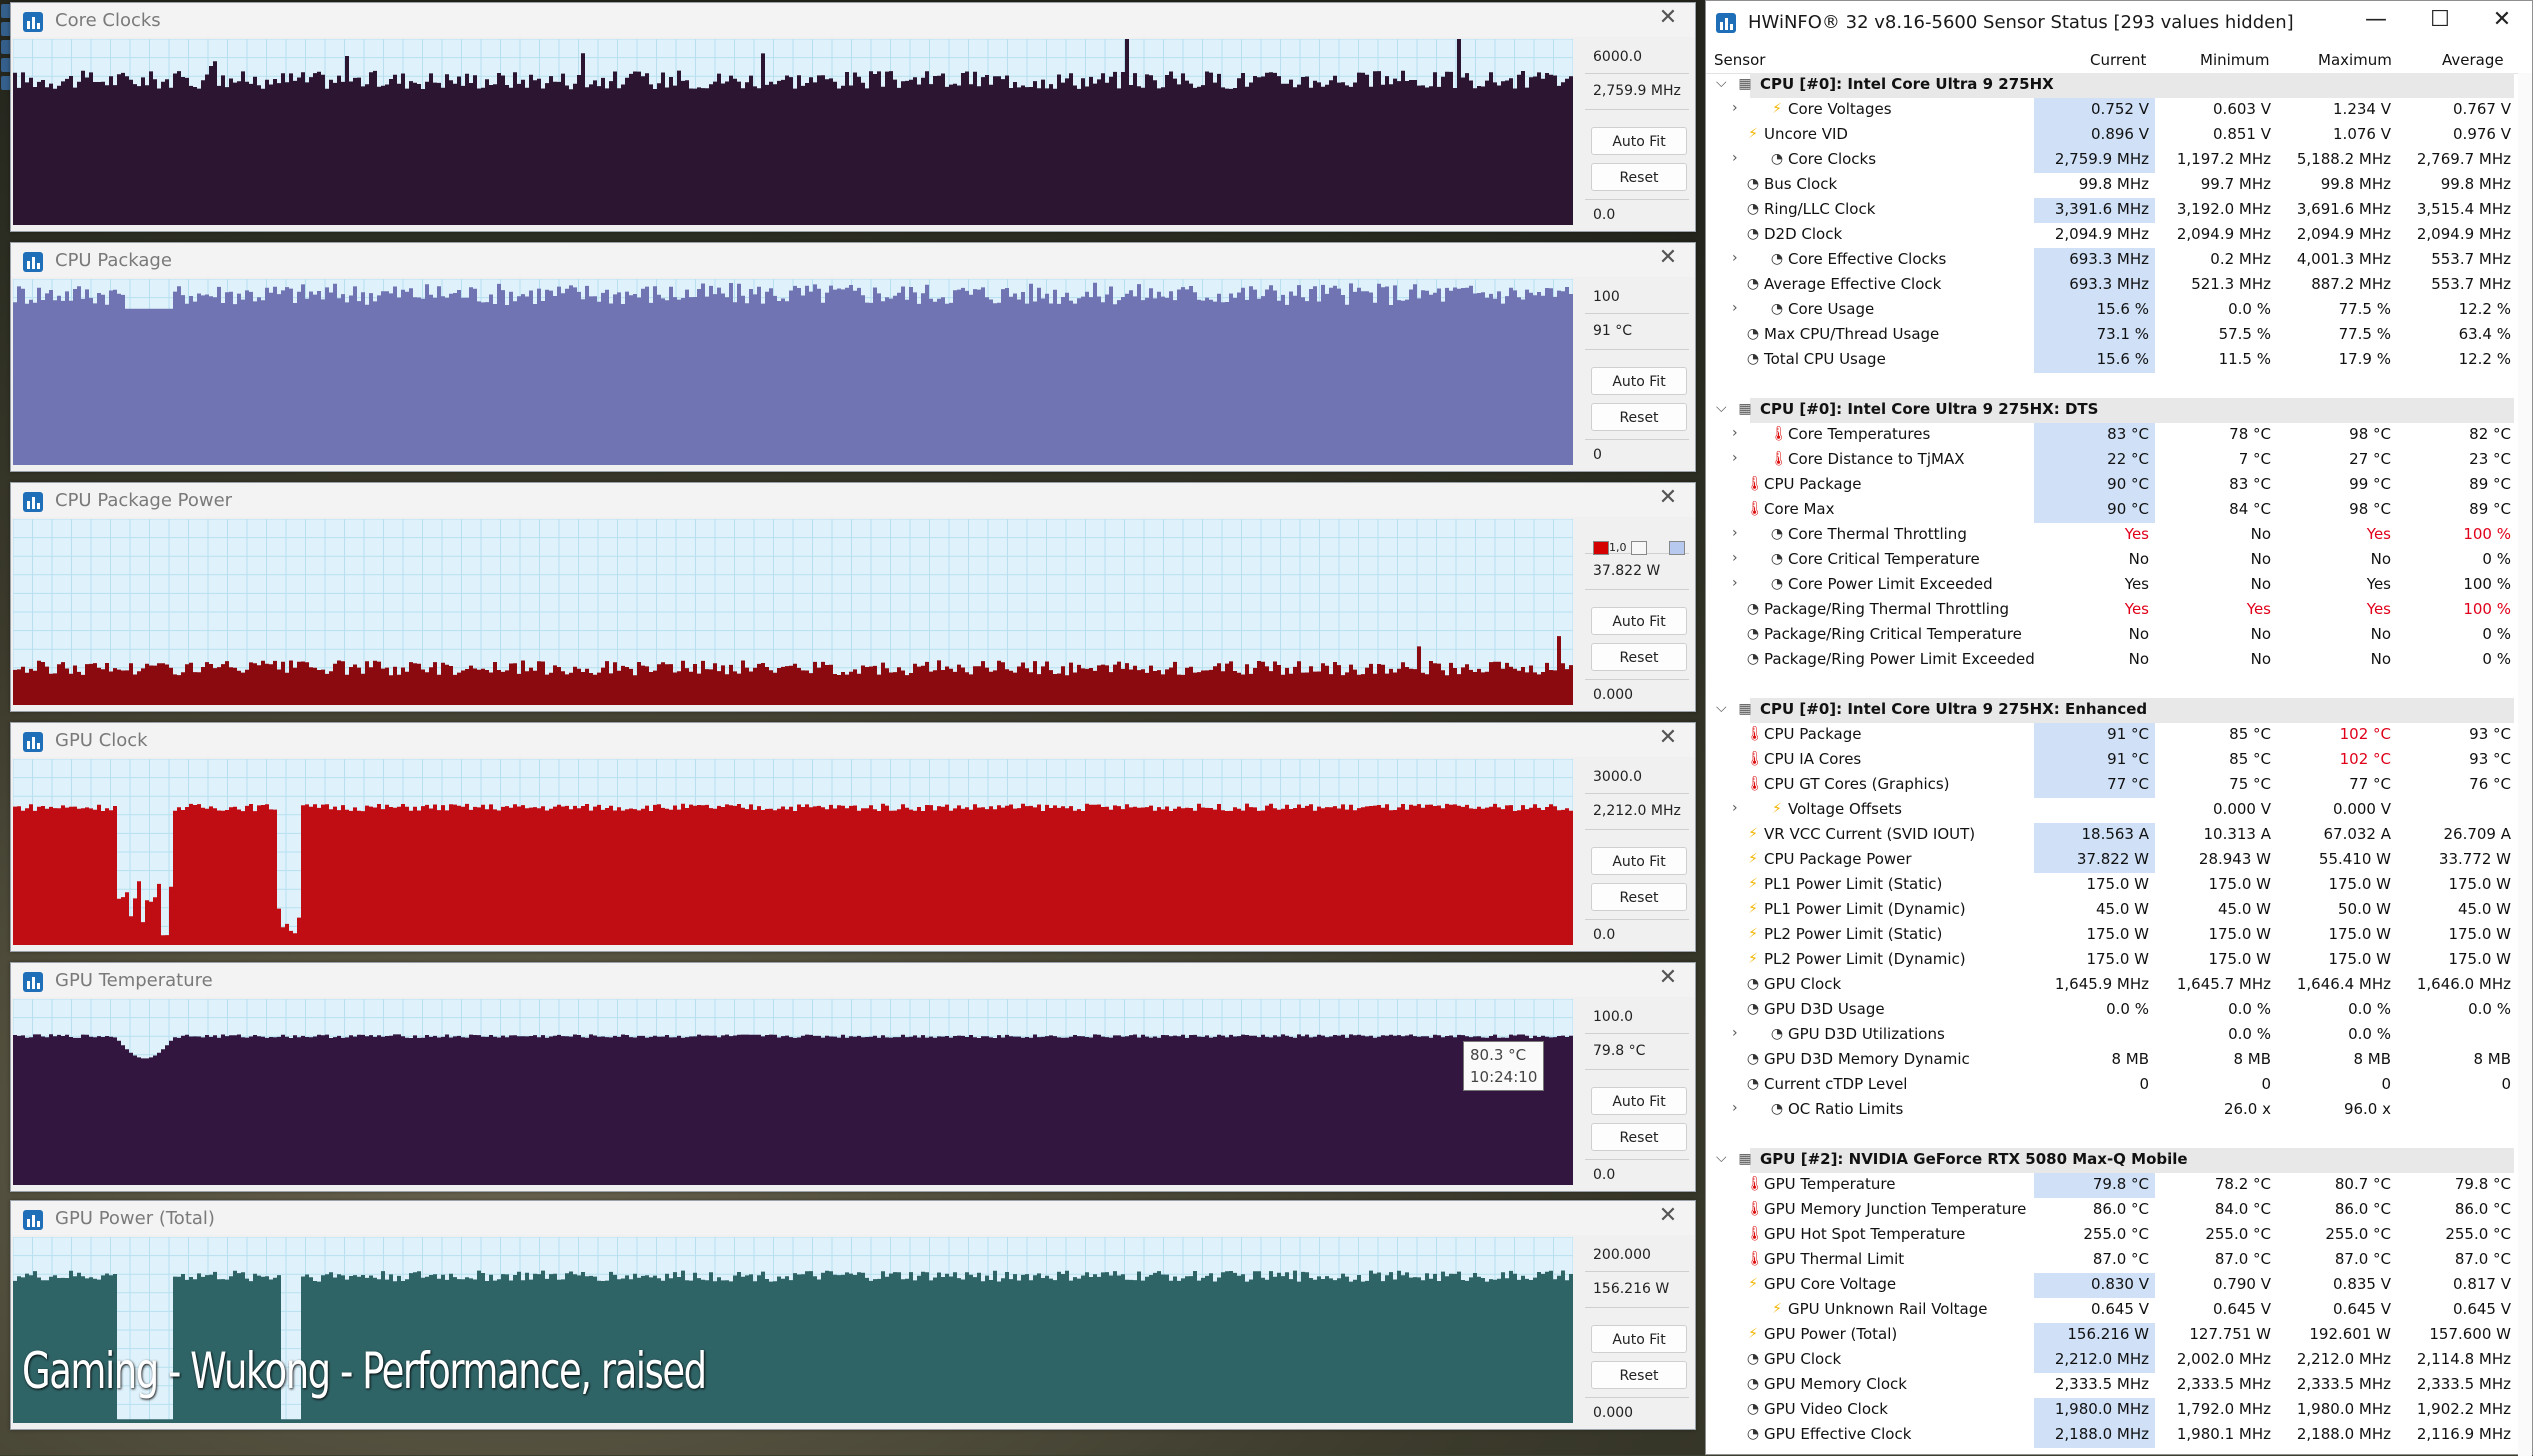  What do you see at coordinates (2119, 85) in the screenshot?
I see `sensor-group-header: ⌵ ▦ CPU [#0]: Intel Core Ultra 9 275HX` at bounding box center [2119, 85].